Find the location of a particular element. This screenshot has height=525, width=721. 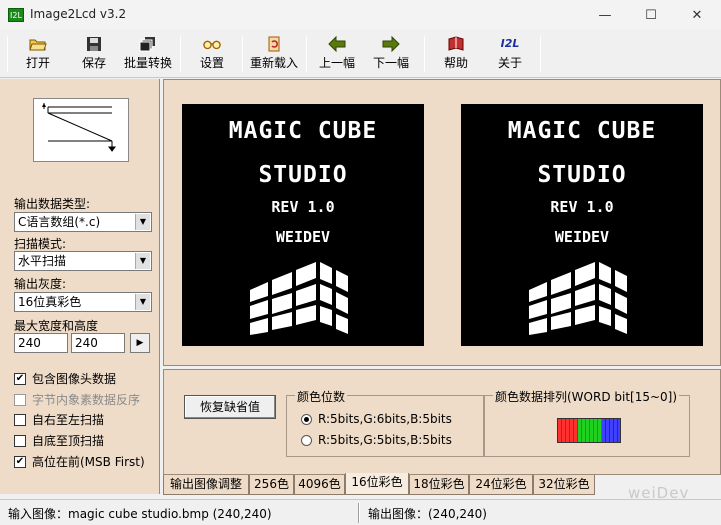

floppy-disk-icon is located at coordinates (94, 44).